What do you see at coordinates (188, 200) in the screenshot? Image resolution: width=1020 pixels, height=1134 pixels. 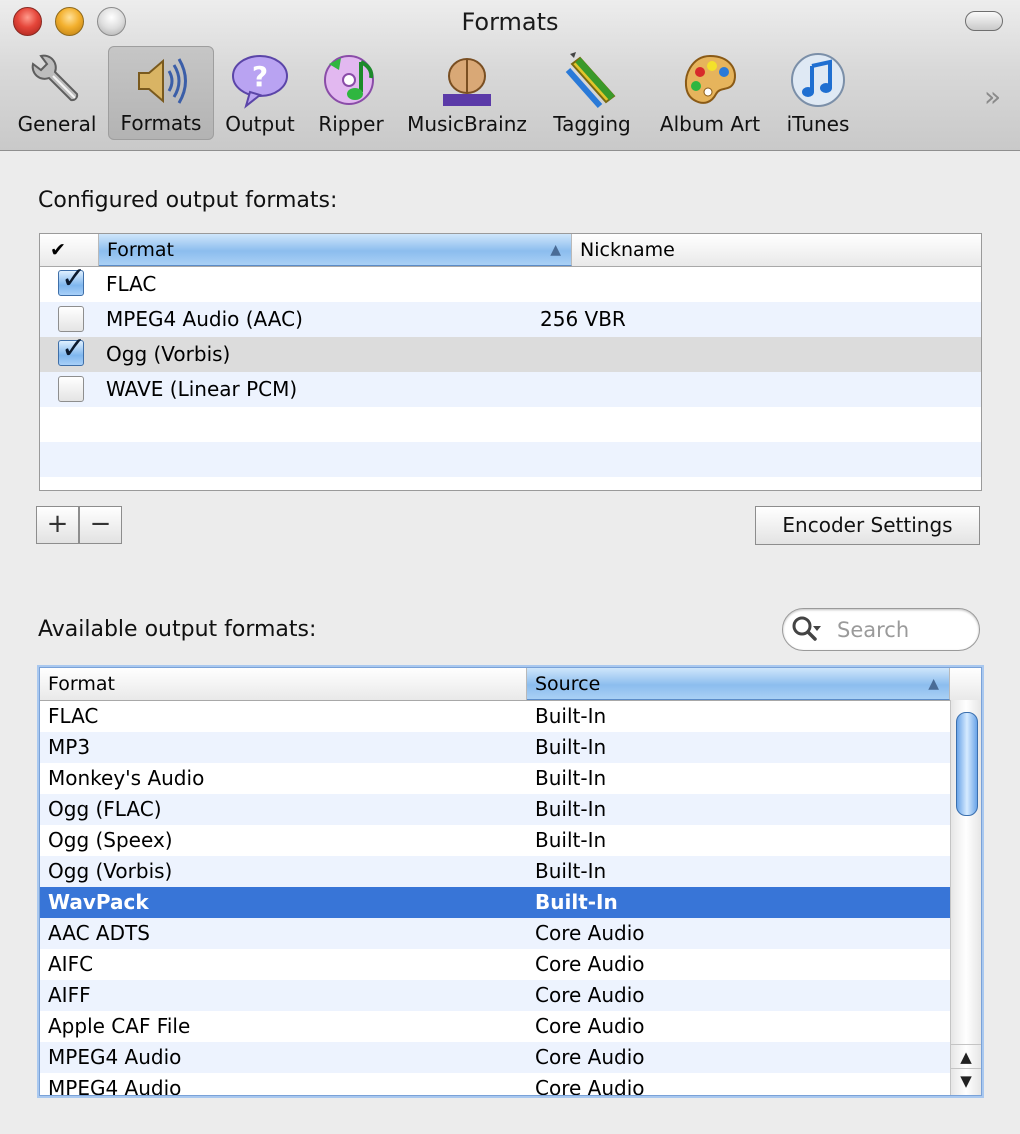 I see `configured-formats-label: Configured output formats:` at bounding box center [188, 200].